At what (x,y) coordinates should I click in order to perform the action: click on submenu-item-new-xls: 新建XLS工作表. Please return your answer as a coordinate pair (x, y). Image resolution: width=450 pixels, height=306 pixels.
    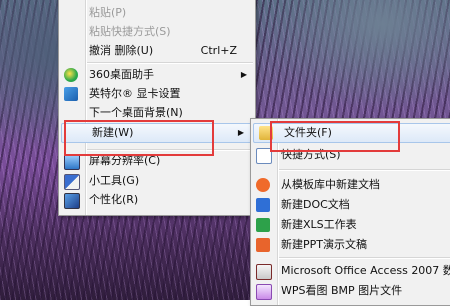
    Looking at the image, I should click on (350, 225).